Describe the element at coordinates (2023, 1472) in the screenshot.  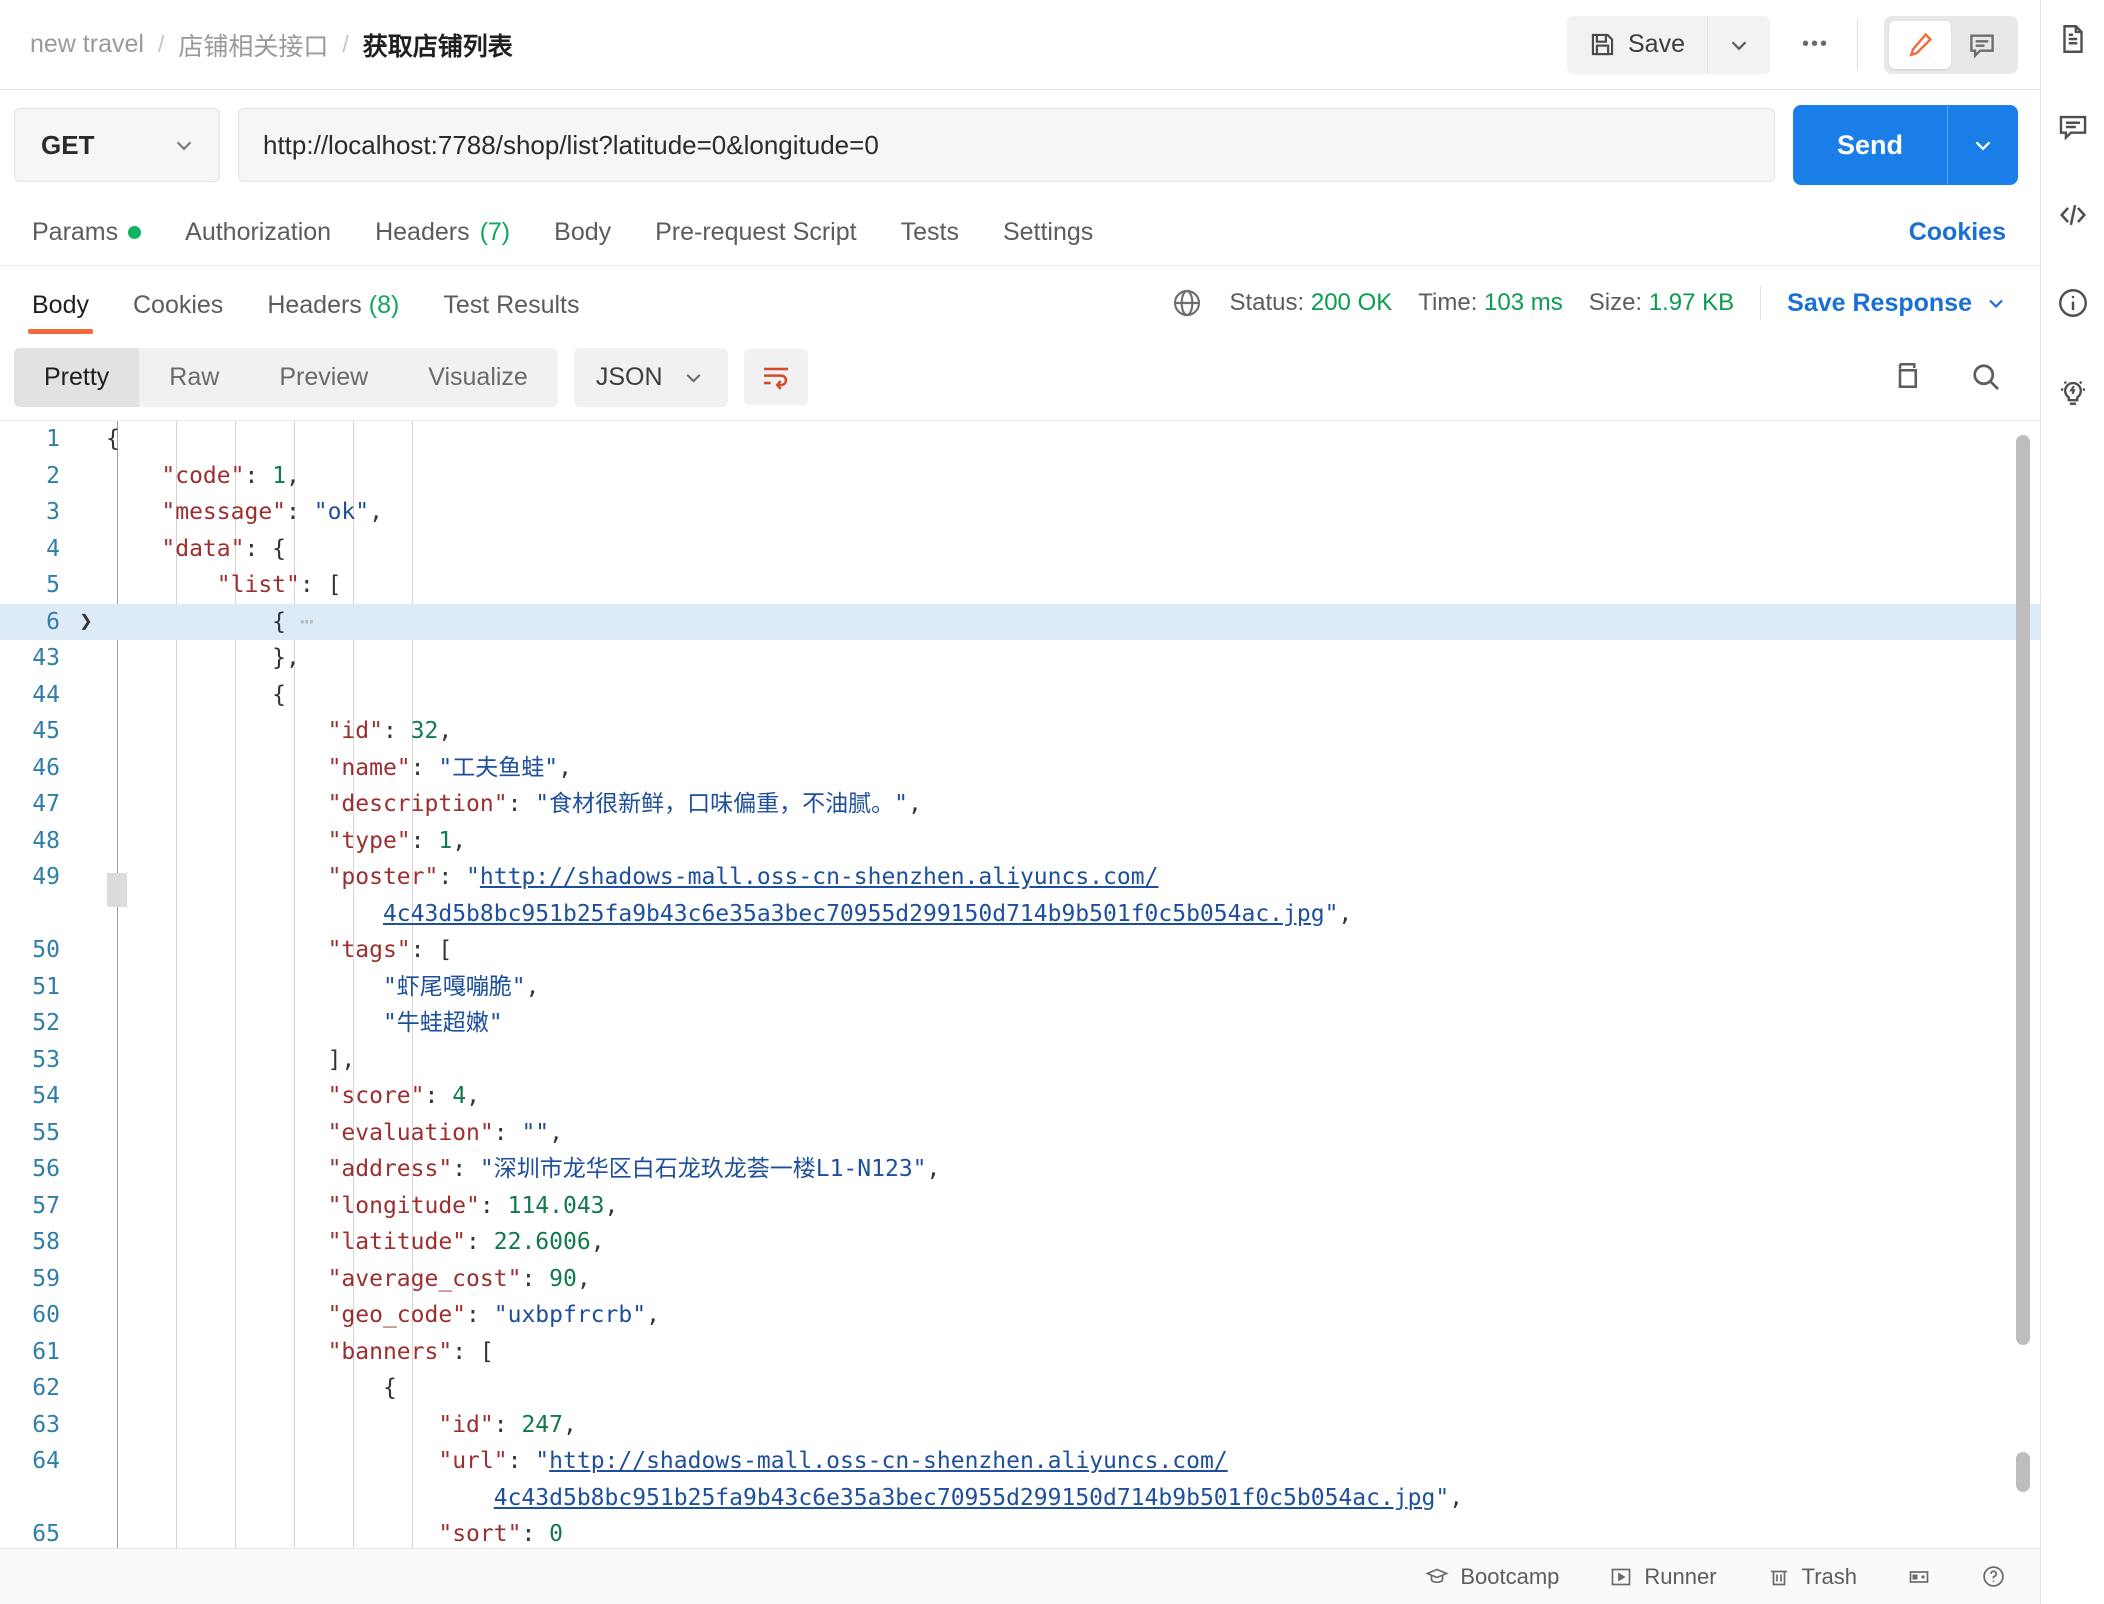
I see `vertical-scrollbar-thumb-secondary` at that location.